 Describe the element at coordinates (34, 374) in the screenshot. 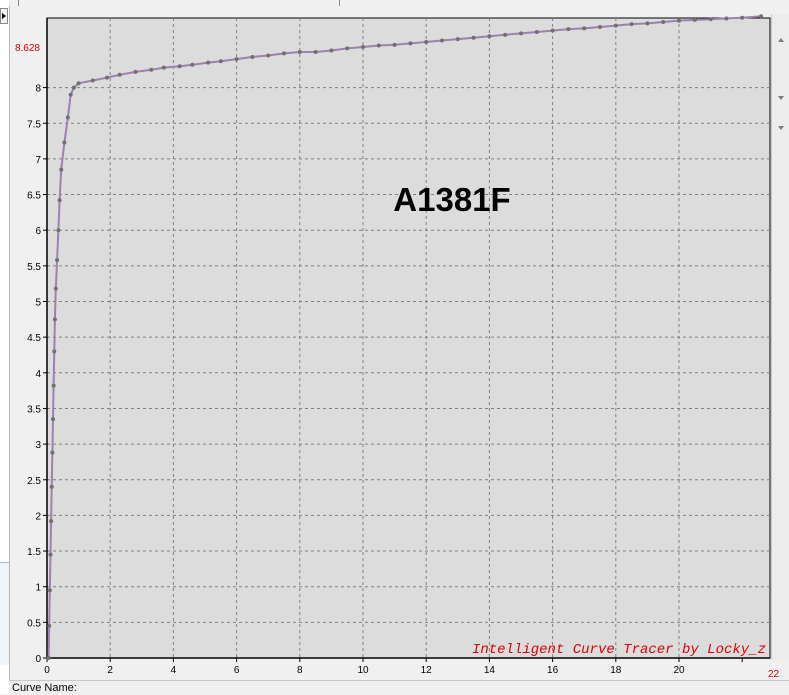

I see `y-tick-labels: 0 0.5 1 1.5 2 2.5 3 3.5 4 4.5 5 5.5 6 6.5 7 7.5 8` at that location.